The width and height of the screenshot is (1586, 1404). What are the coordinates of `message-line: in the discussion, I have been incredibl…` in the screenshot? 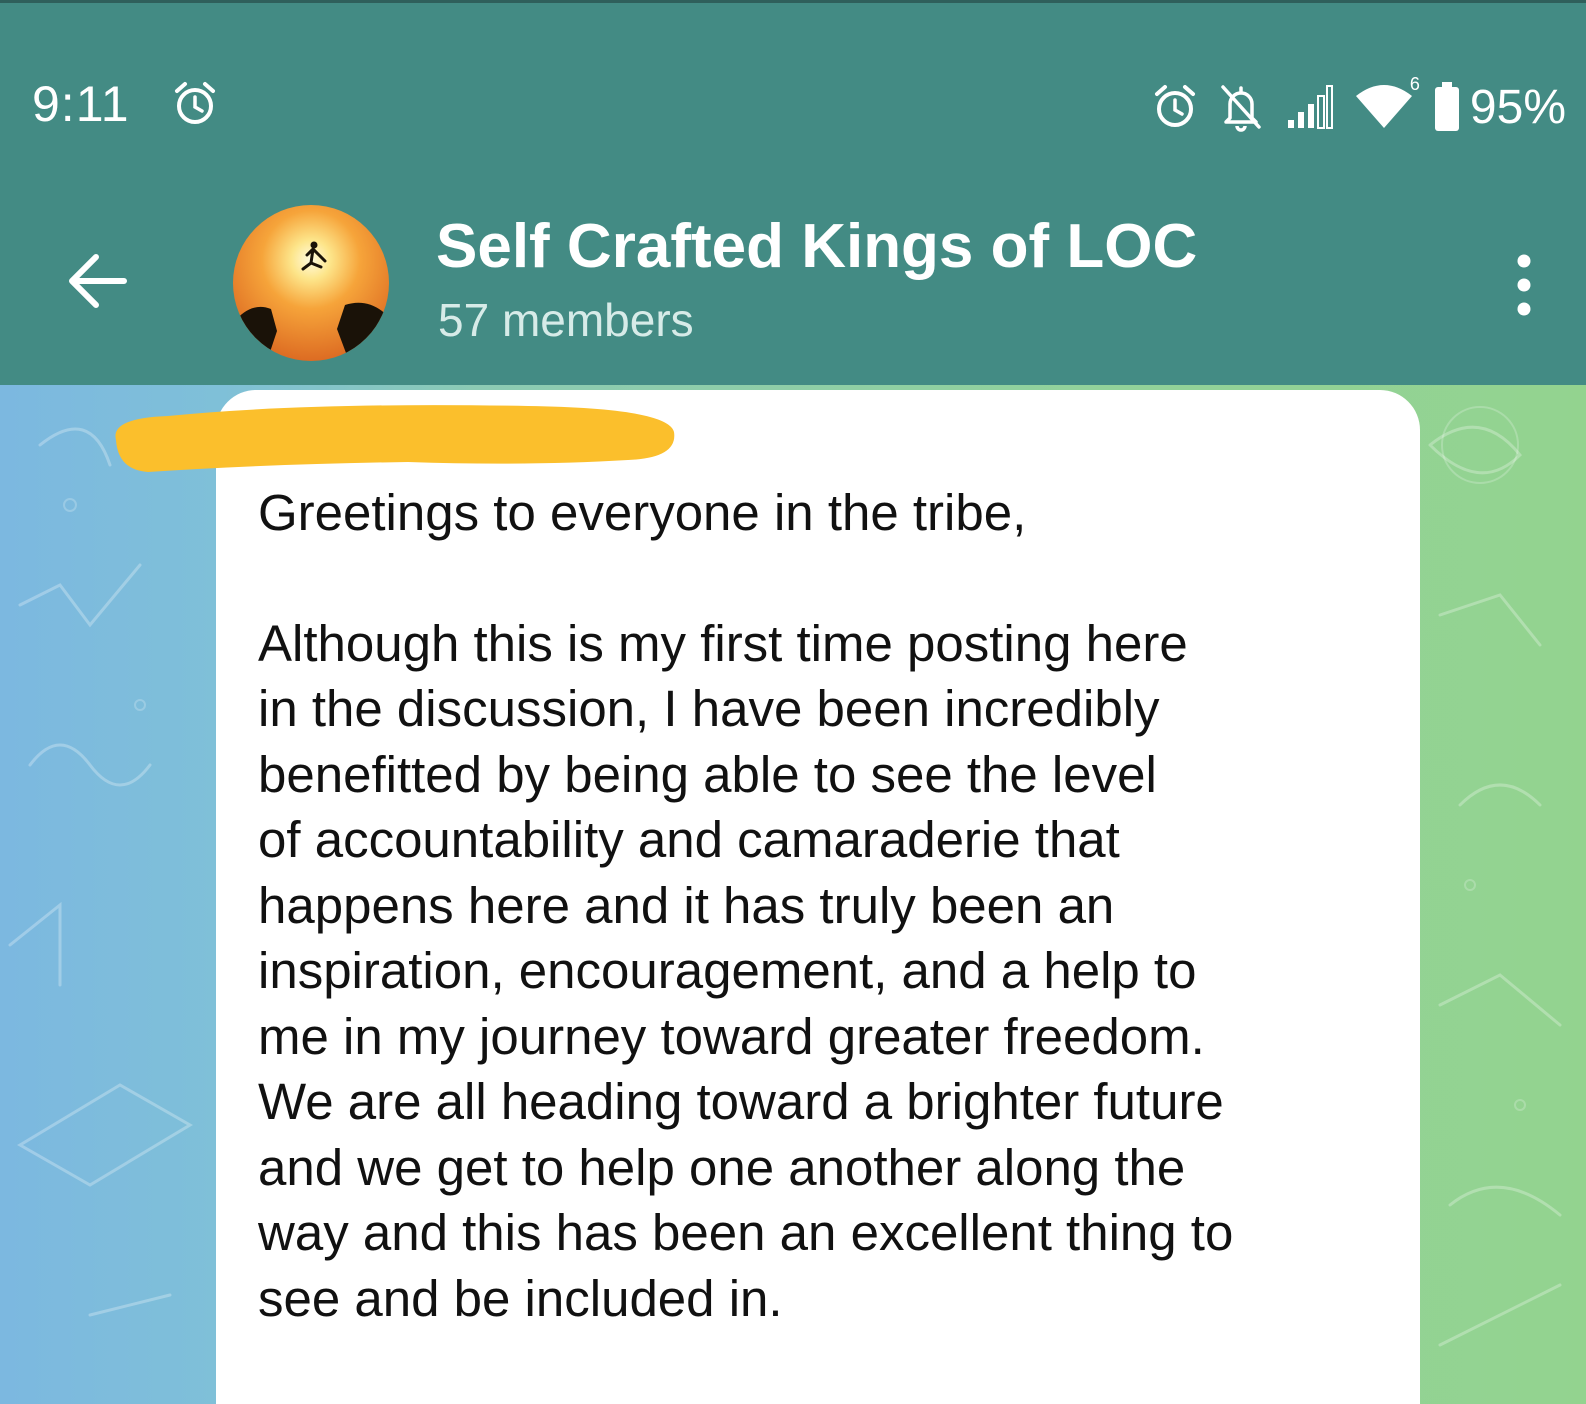 It's located at (709, 708).